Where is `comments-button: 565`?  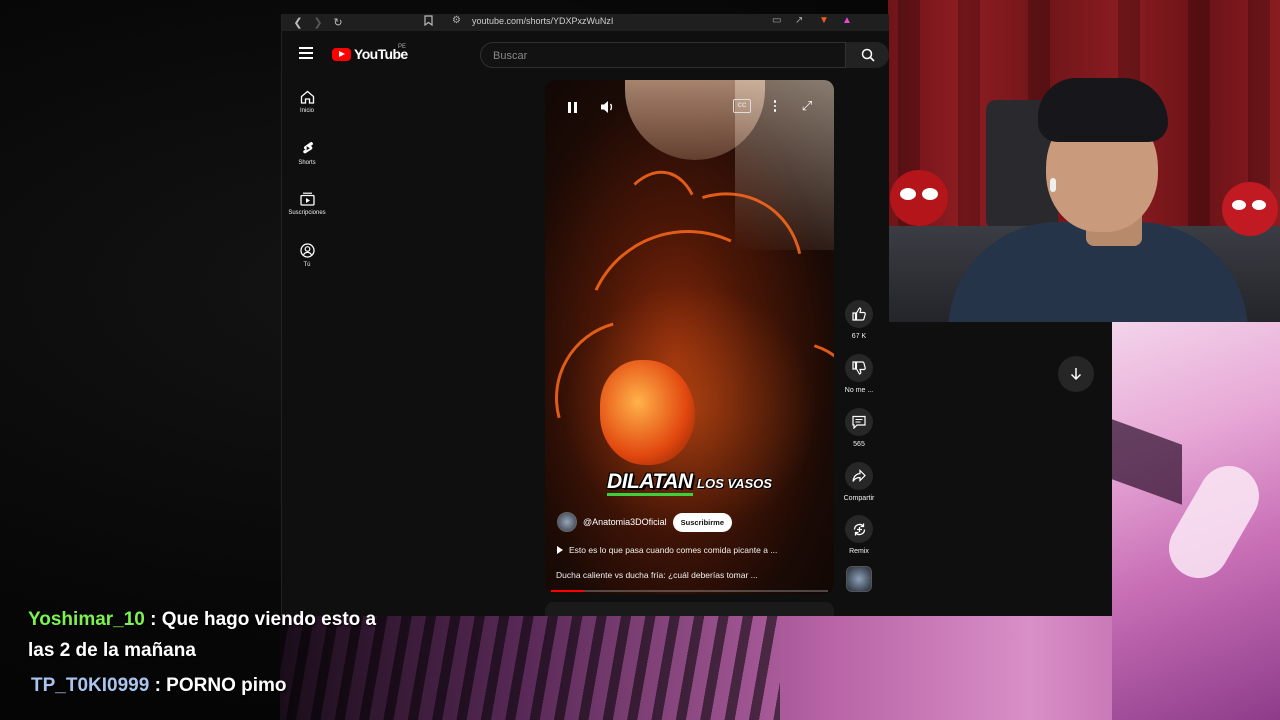
comments-button: 565 is located at coordinates (859, 428).